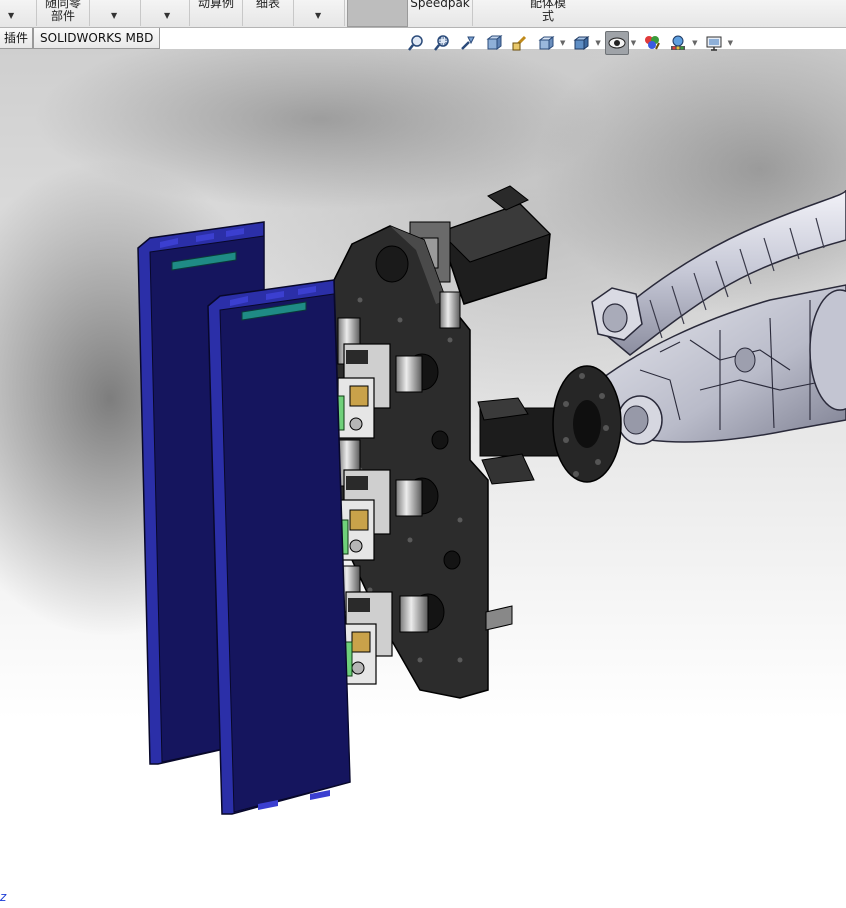 The image size is (846, 908). I want to click on apply-scene-icon, so click(678, 43).